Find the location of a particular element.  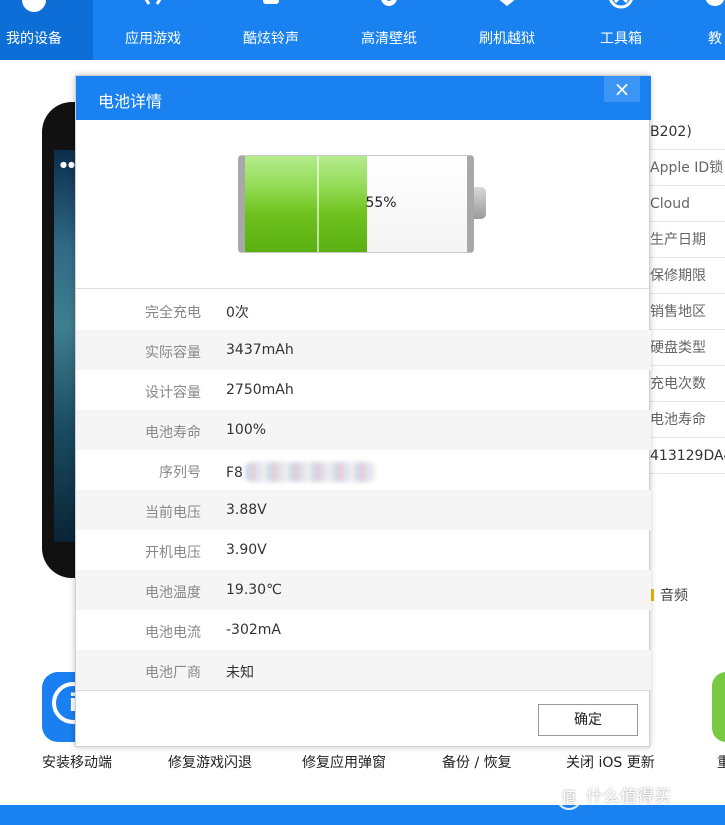

info-row-actual-capacity: 实际容量 3437mAh is located at coordinates (363, 350).